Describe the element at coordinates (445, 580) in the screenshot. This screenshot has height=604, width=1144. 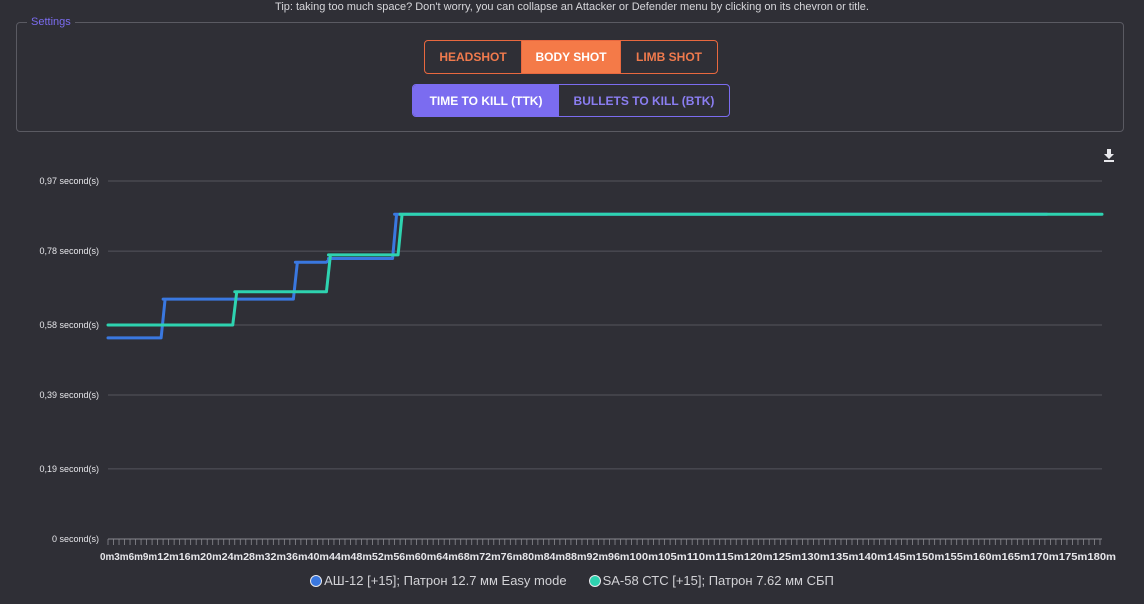
I see `legend-label-series-1: АШ-12 [+15]; Патрон 12.7 мм Easy mode` at that location.